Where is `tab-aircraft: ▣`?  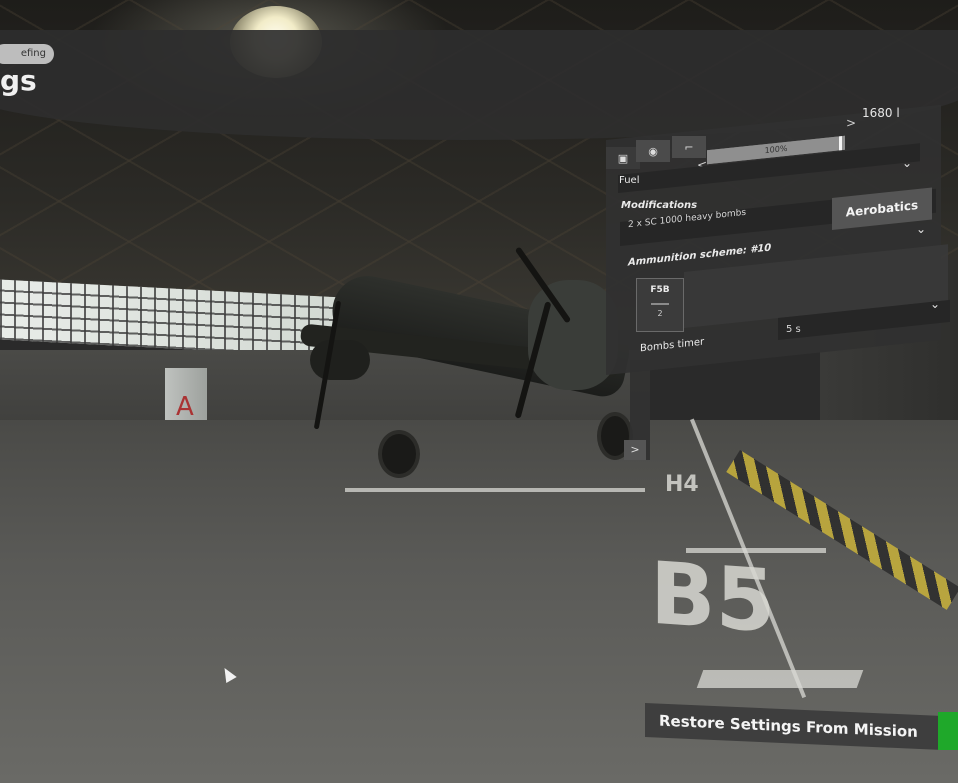
tab-aircraft: ▣ is located at coordinates (623, 158).